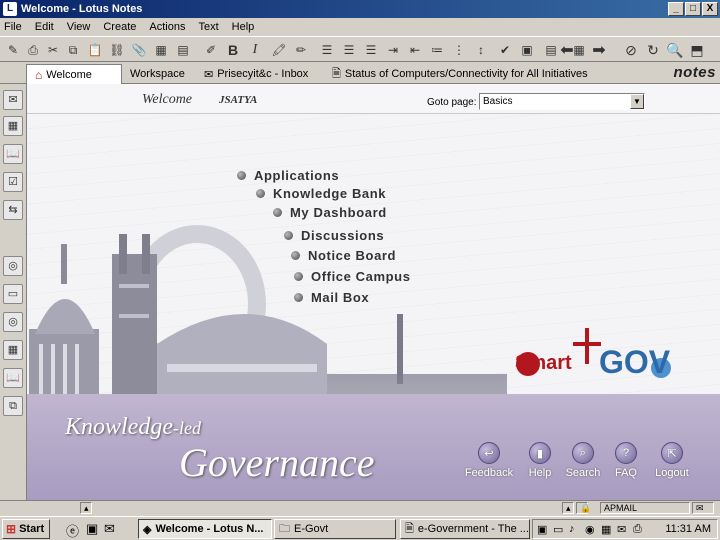 This screenshot has width=720, height=540. What do you see at coordinates (335, 529) in the screenshot?
I see `task-egovt-folder: 🗀 E-Govt` at bounding box center [335, 529].